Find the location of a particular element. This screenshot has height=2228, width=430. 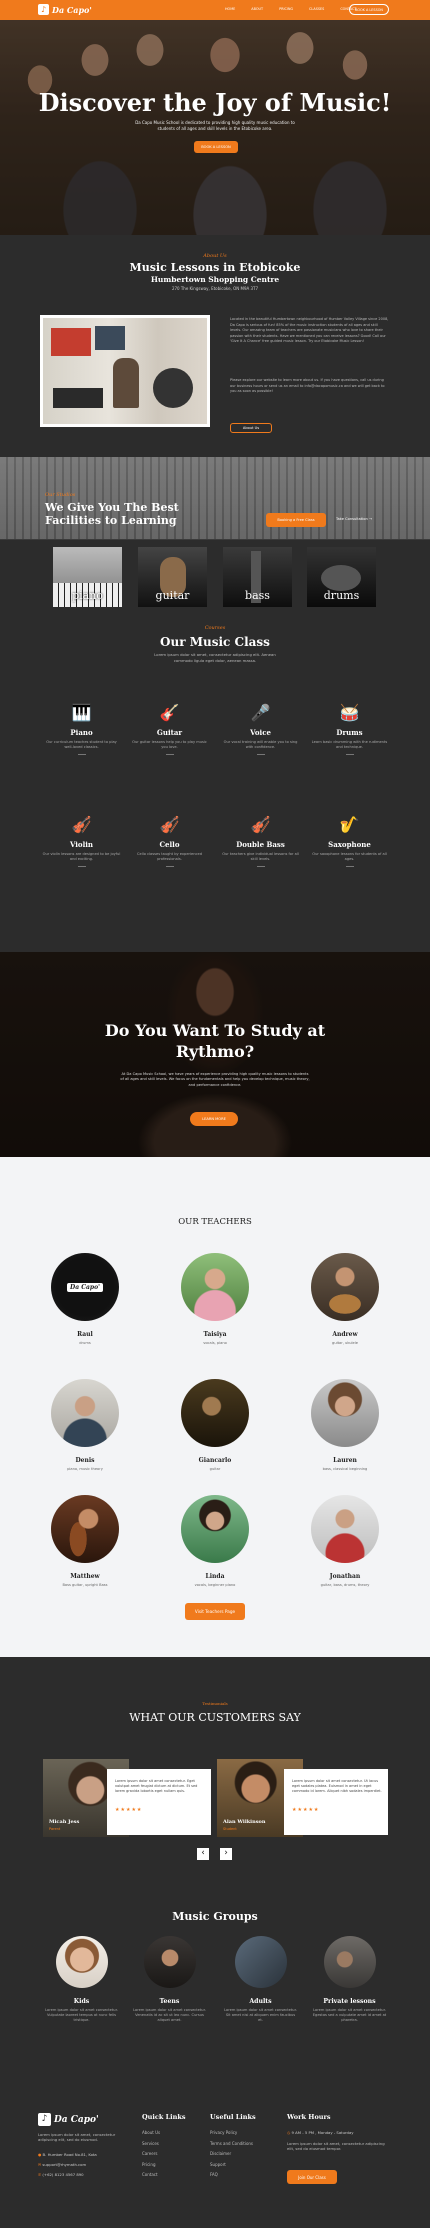

teacher-role: guitar, ukulele is located at coordinates (345, 1343).